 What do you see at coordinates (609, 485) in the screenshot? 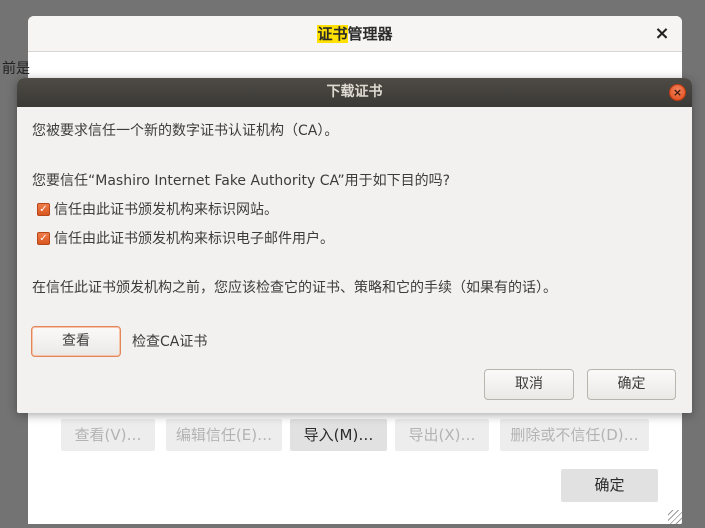
I see `certificate-manager-ok-button: 确定` at bounding box center [609, 485].